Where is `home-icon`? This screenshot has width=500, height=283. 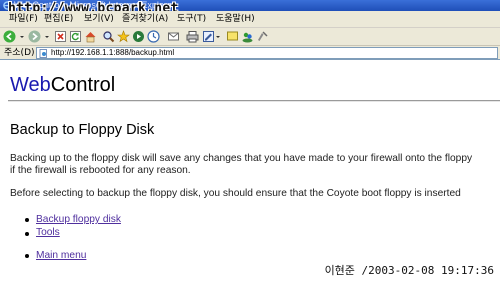 home-icon is located at coordinates (90, 36).